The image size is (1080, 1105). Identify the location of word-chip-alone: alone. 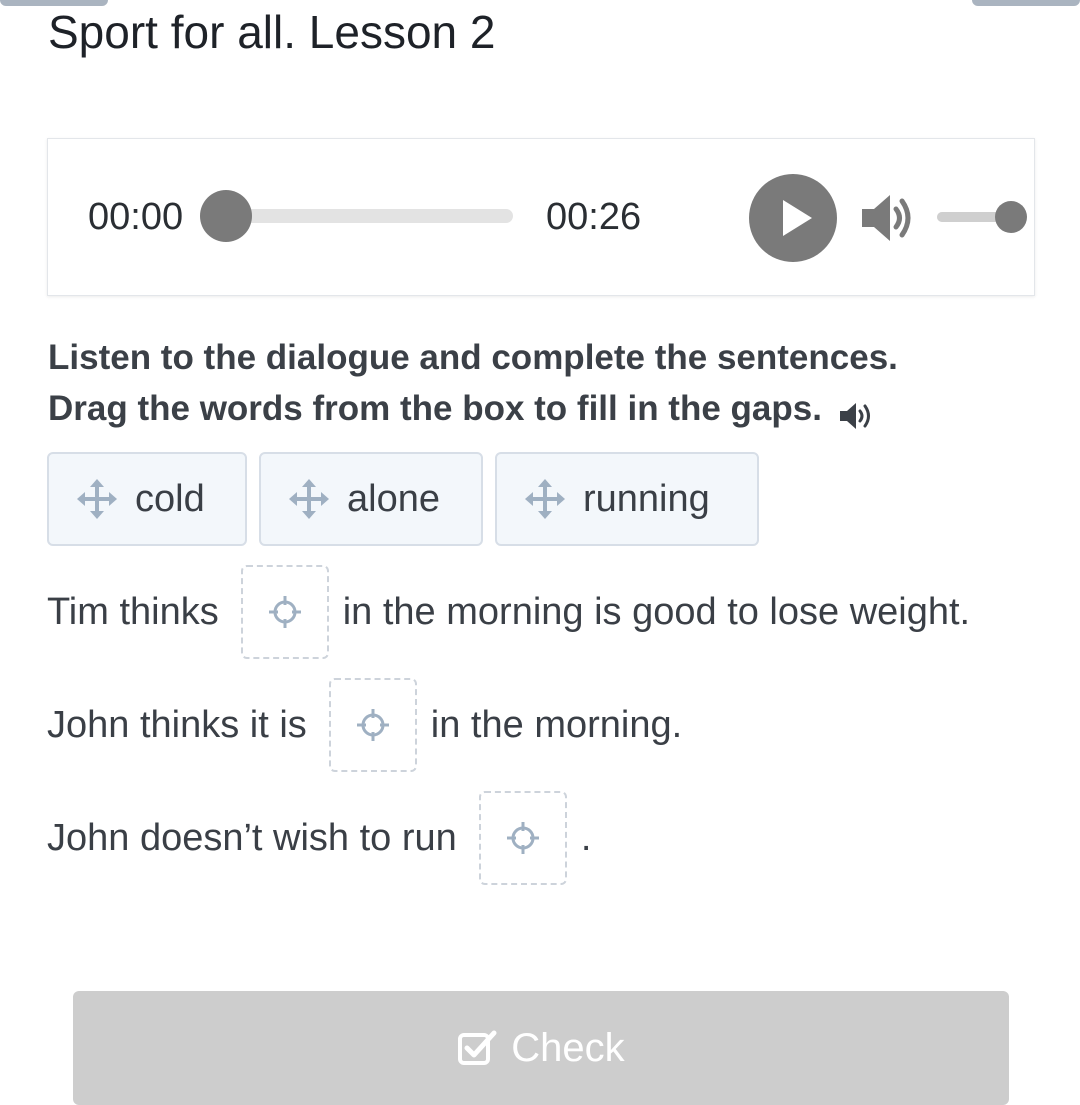
(371, 499).